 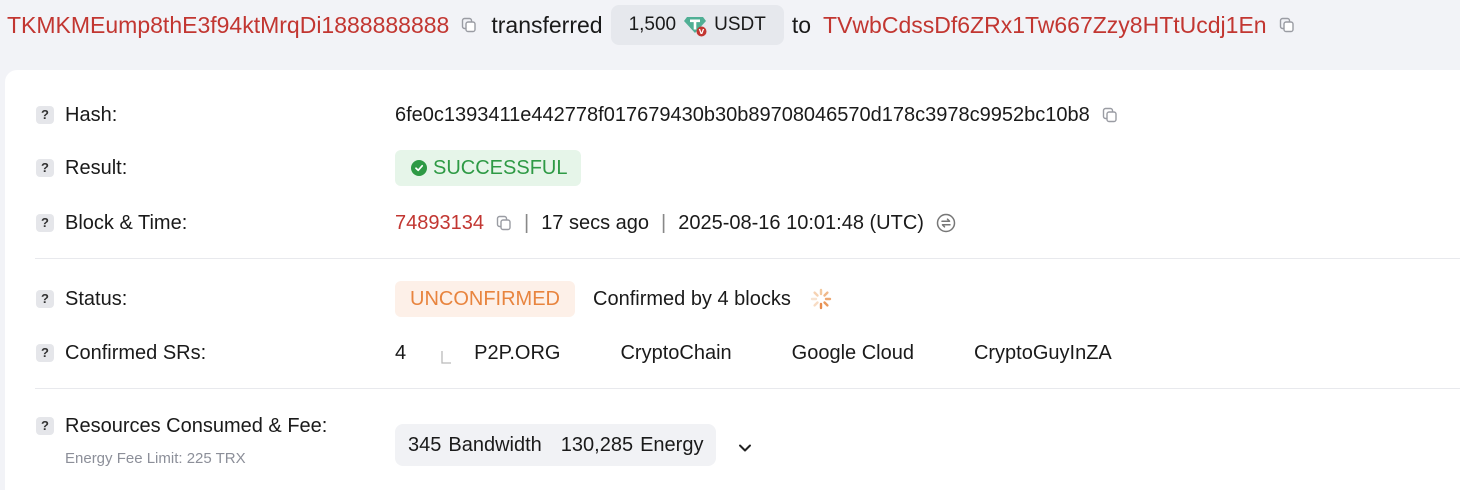 I want to click on bandwidth-value: 345, so click(x=425, y=444).